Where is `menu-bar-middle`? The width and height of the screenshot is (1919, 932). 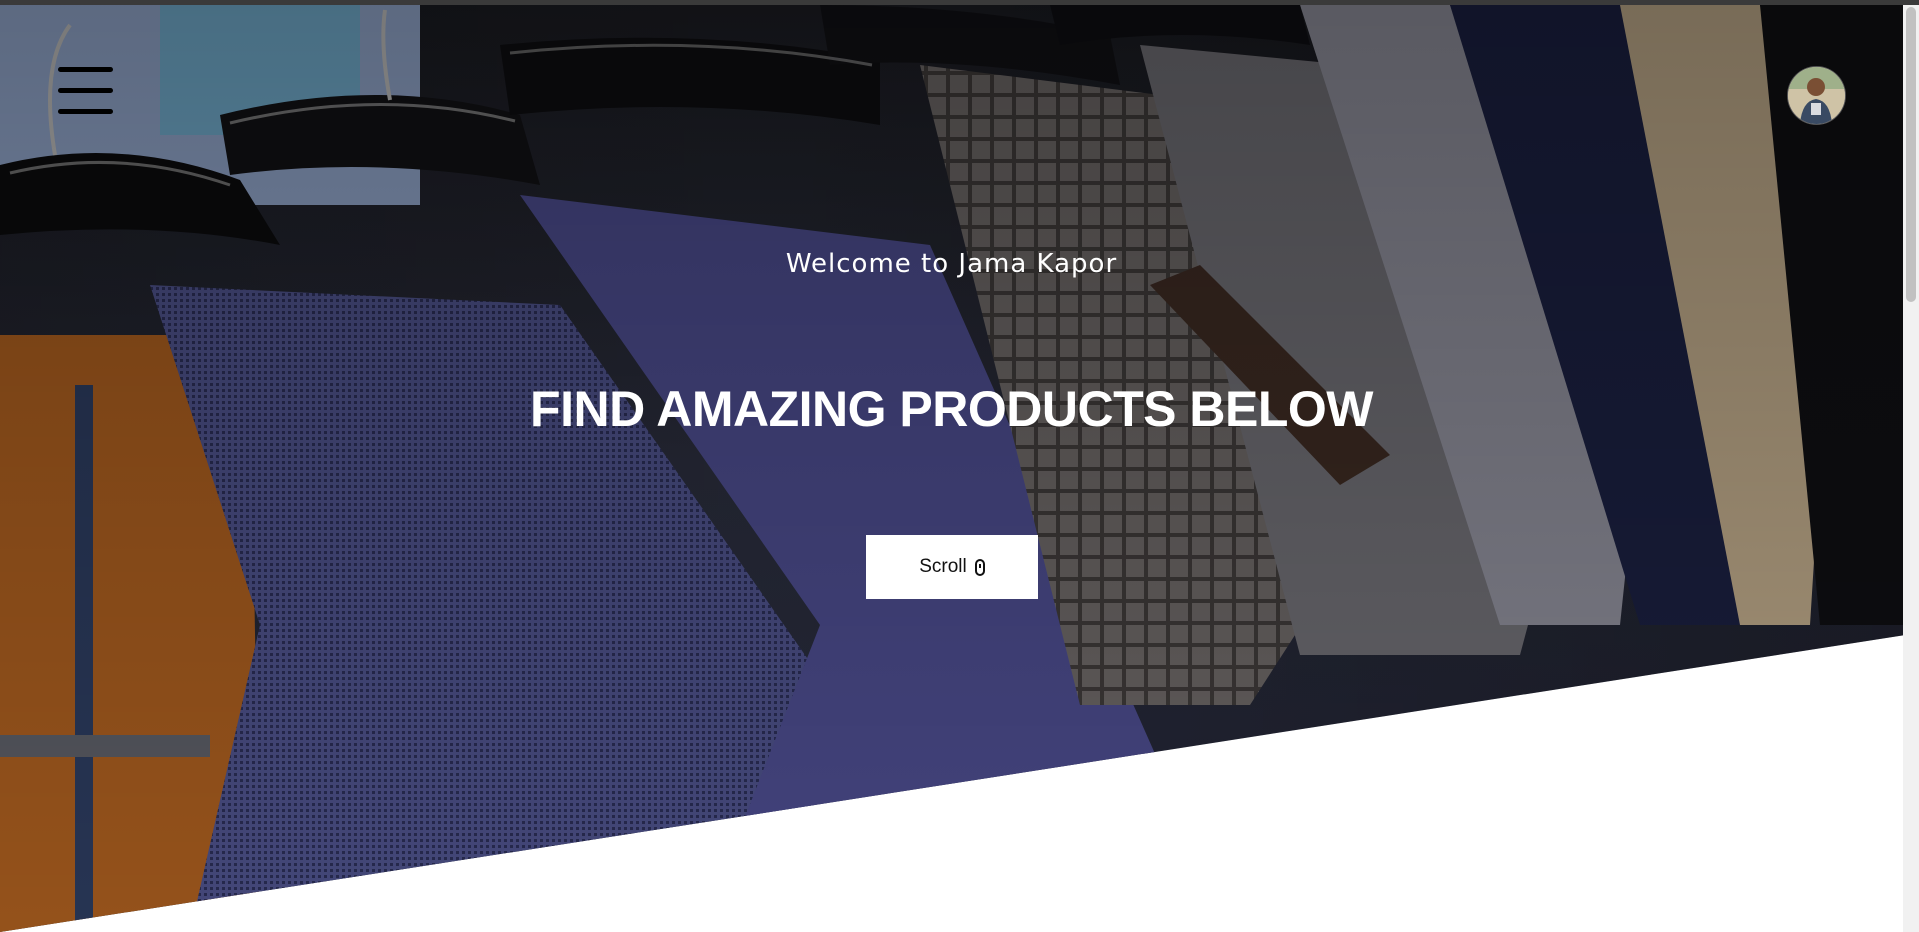 menu-bar-middle is located at coordinates (85, 90).